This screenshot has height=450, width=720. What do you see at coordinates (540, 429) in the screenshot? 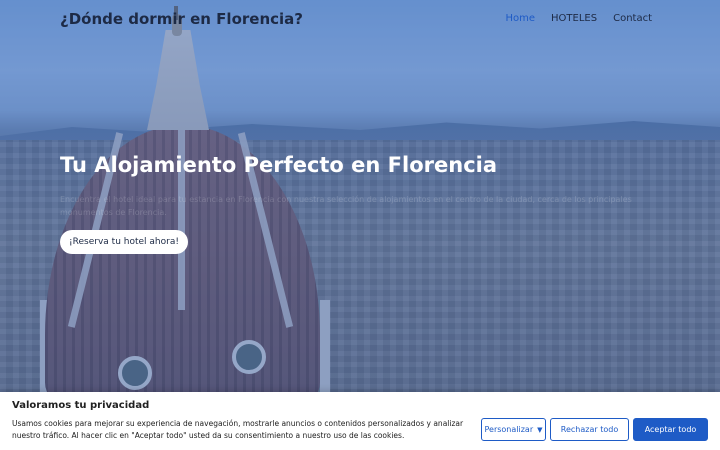
I see `caret-down-icon: ▼` at bounding box center [540, 429].